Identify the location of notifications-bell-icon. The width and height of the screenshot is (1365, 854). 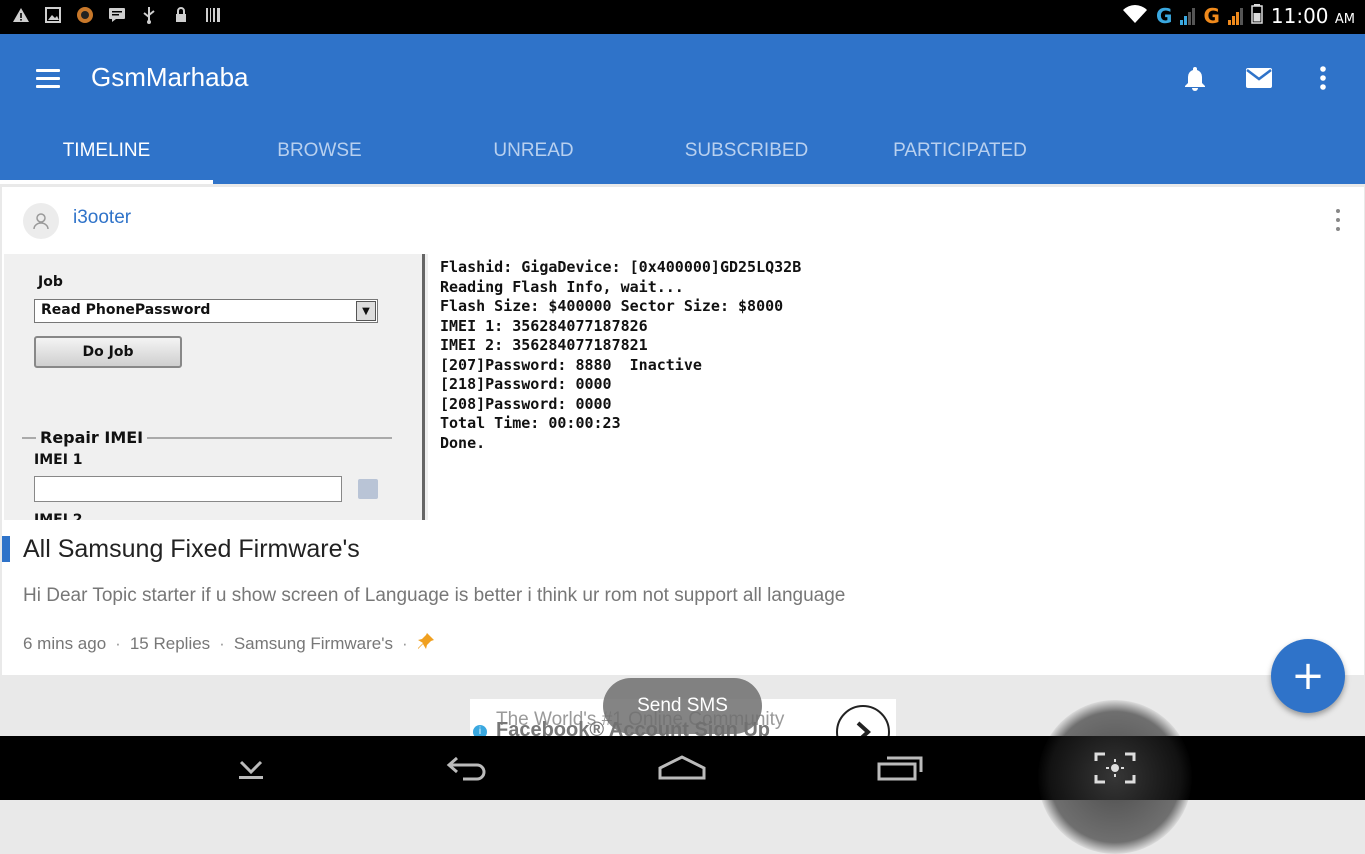
(1195, 78).